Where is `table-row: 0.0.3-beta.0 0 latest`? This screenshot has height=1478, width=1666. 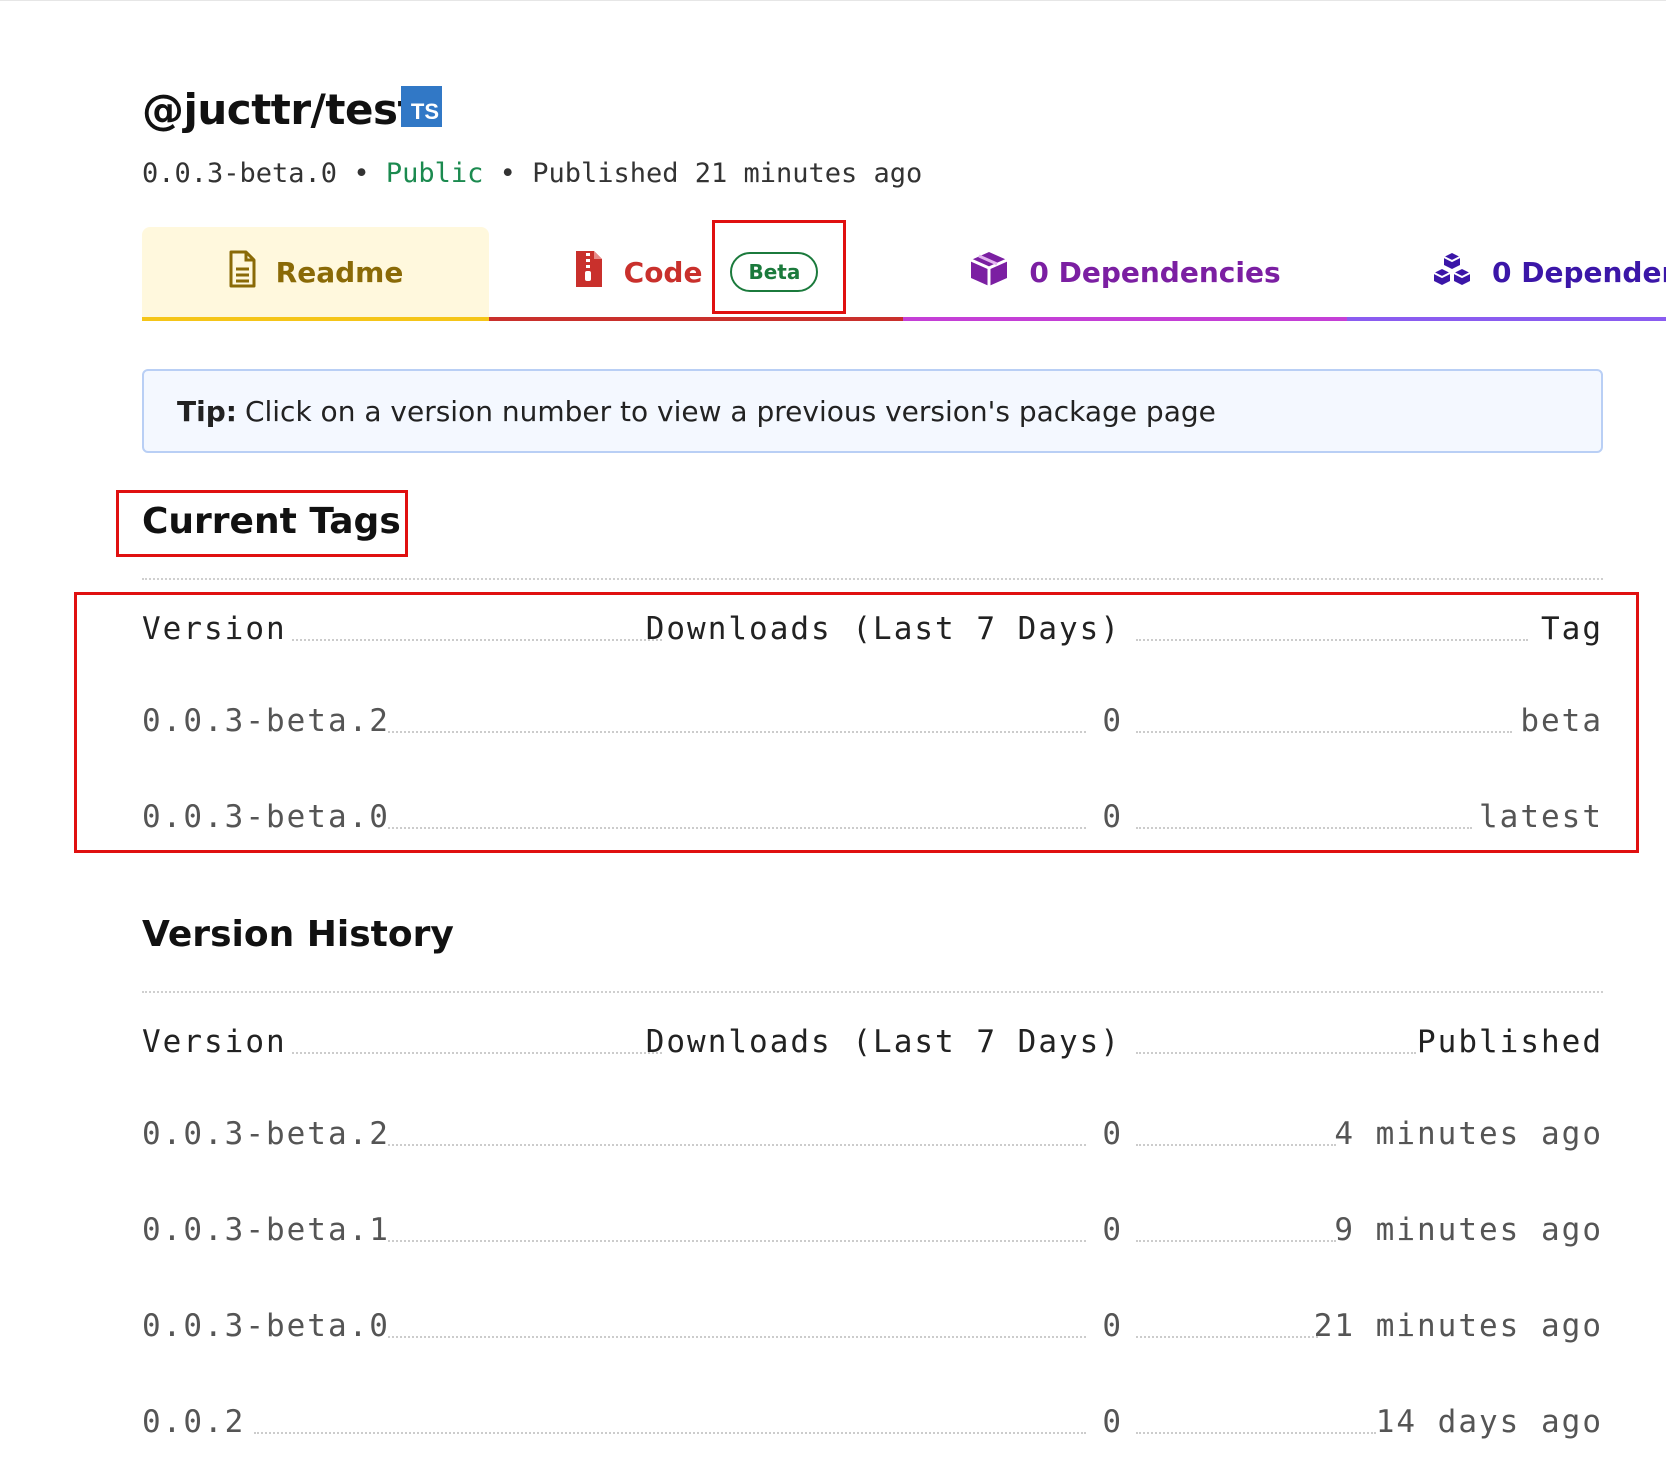
table-row: 0.0.3-beta.0 0 latest is located at coordinates (872, 817).